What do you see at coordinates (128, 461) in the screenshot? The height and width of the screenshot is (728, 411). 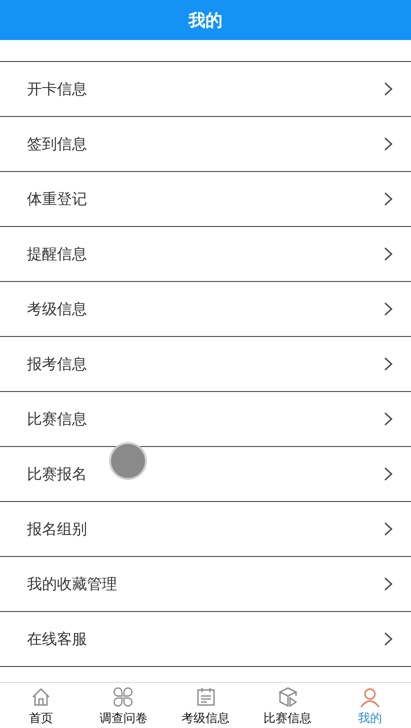 I see `touch-indicator` at bounding box center [128, 461].